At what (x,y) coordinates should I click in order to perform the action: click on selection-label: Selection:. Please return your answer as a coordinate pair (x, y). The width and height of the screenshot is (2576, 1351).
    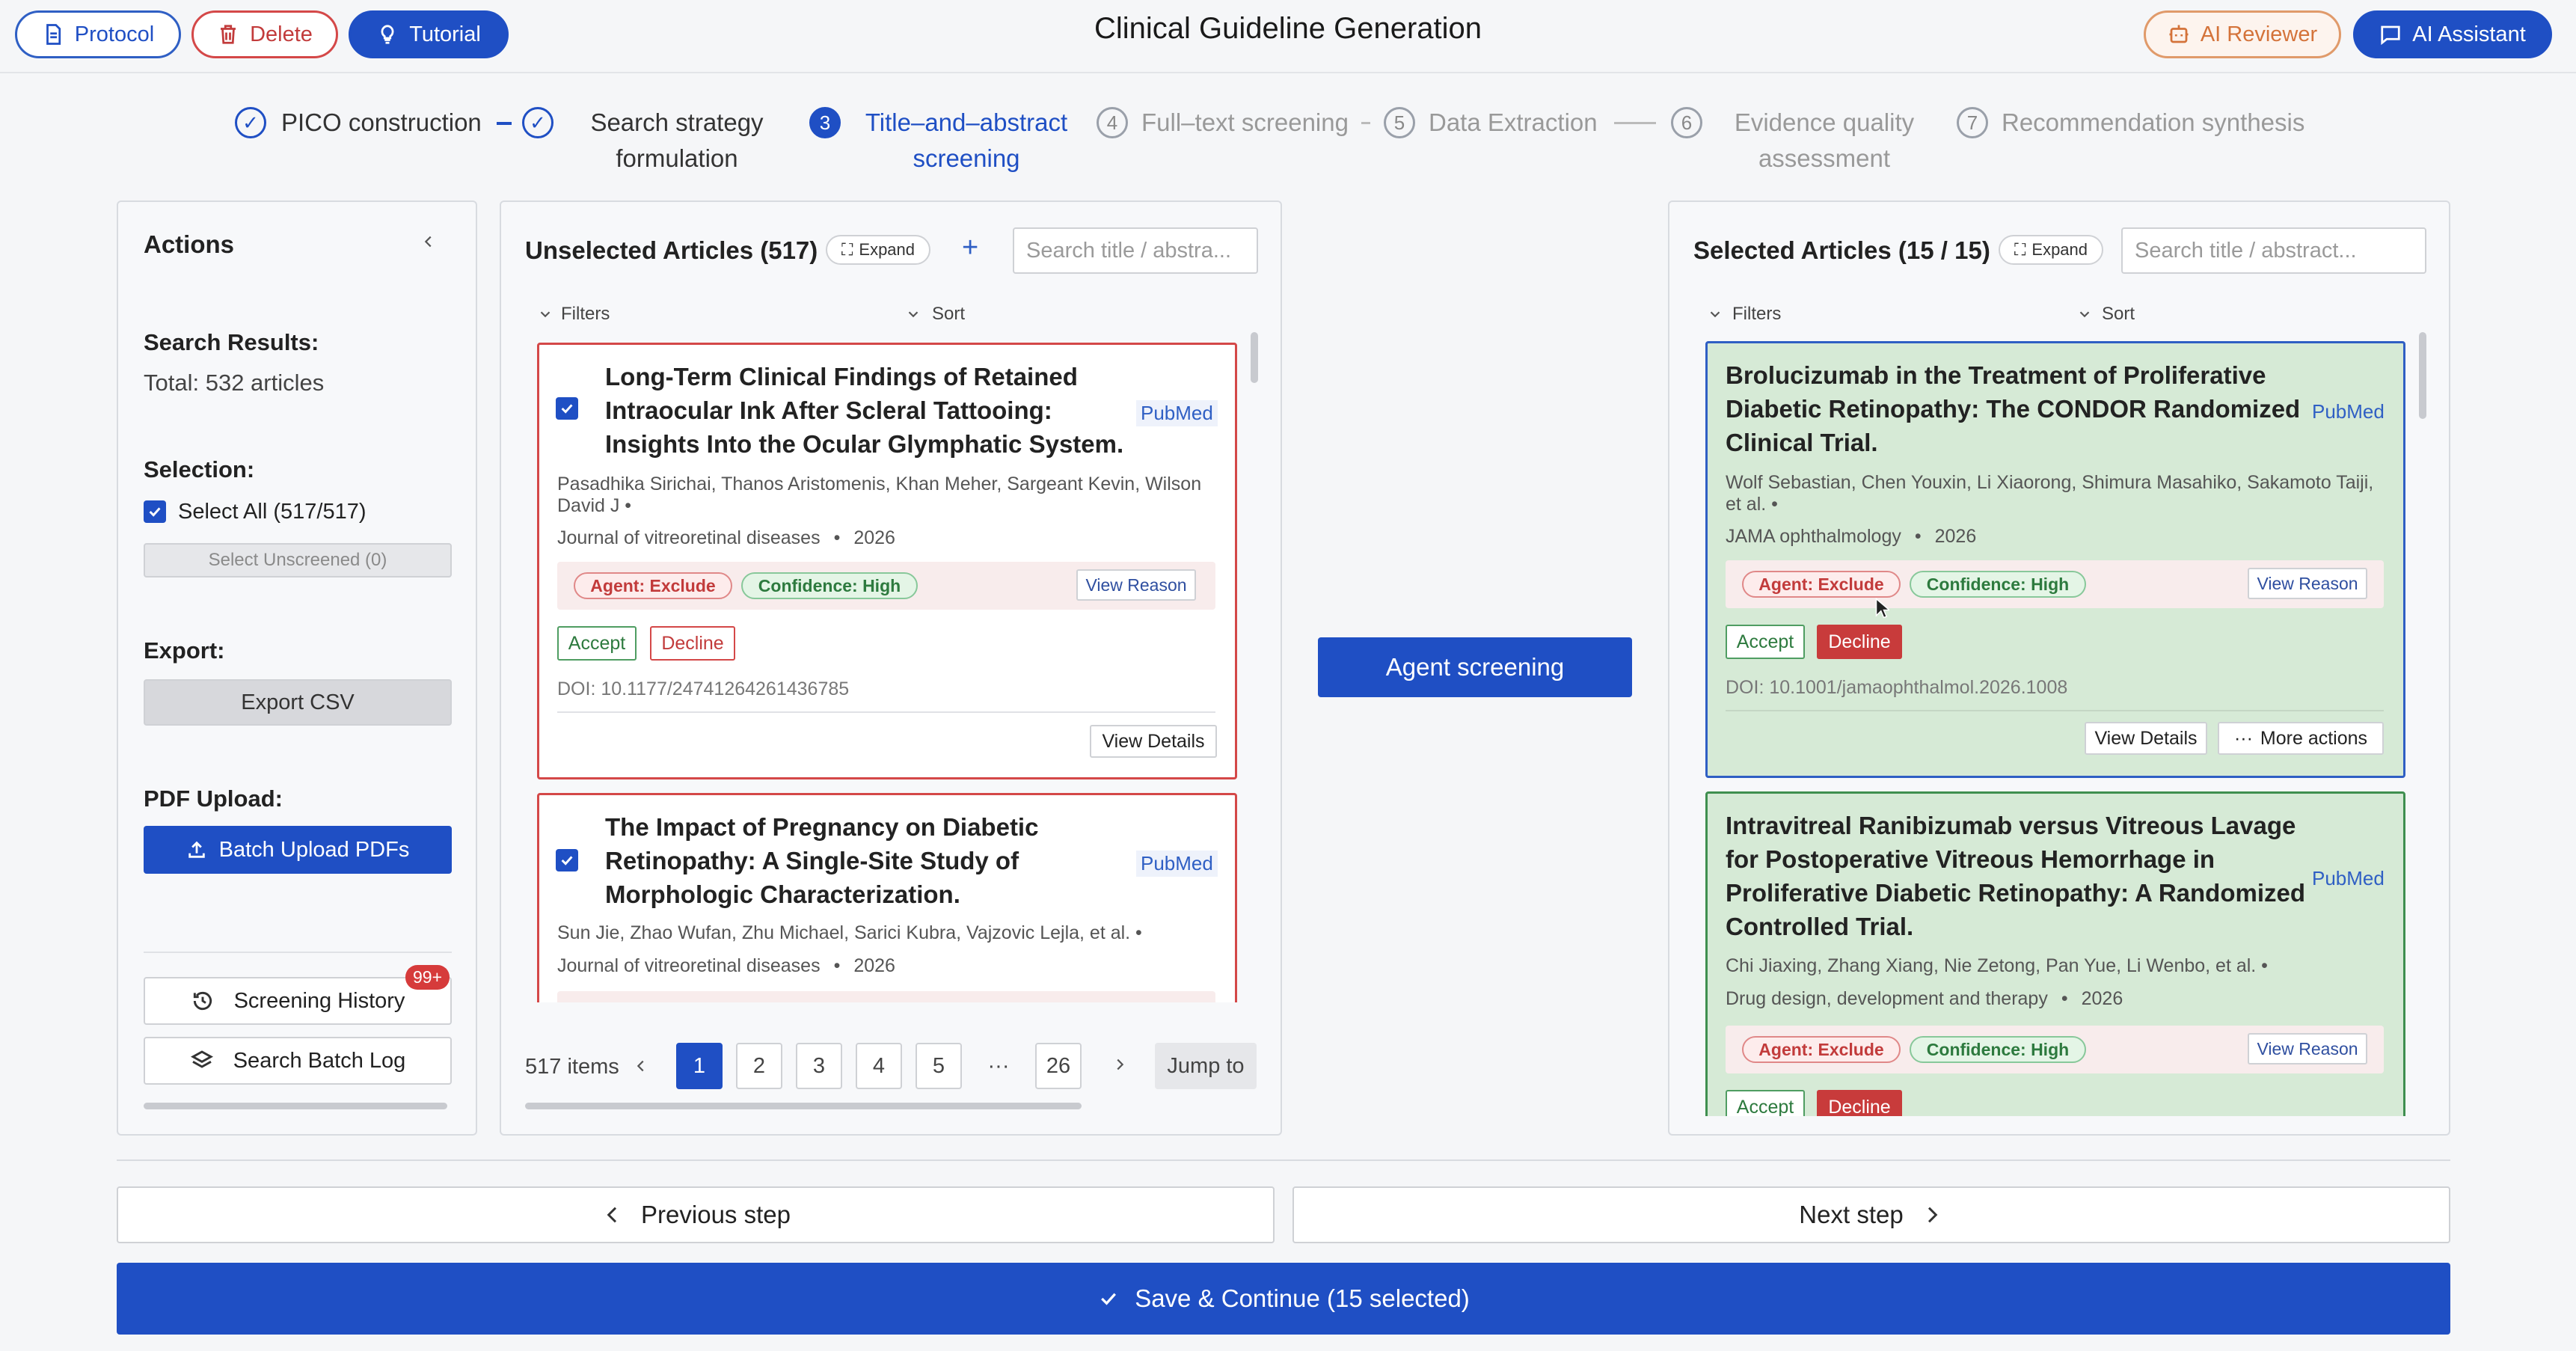
    Looking at the image, I should click on (199, 469).